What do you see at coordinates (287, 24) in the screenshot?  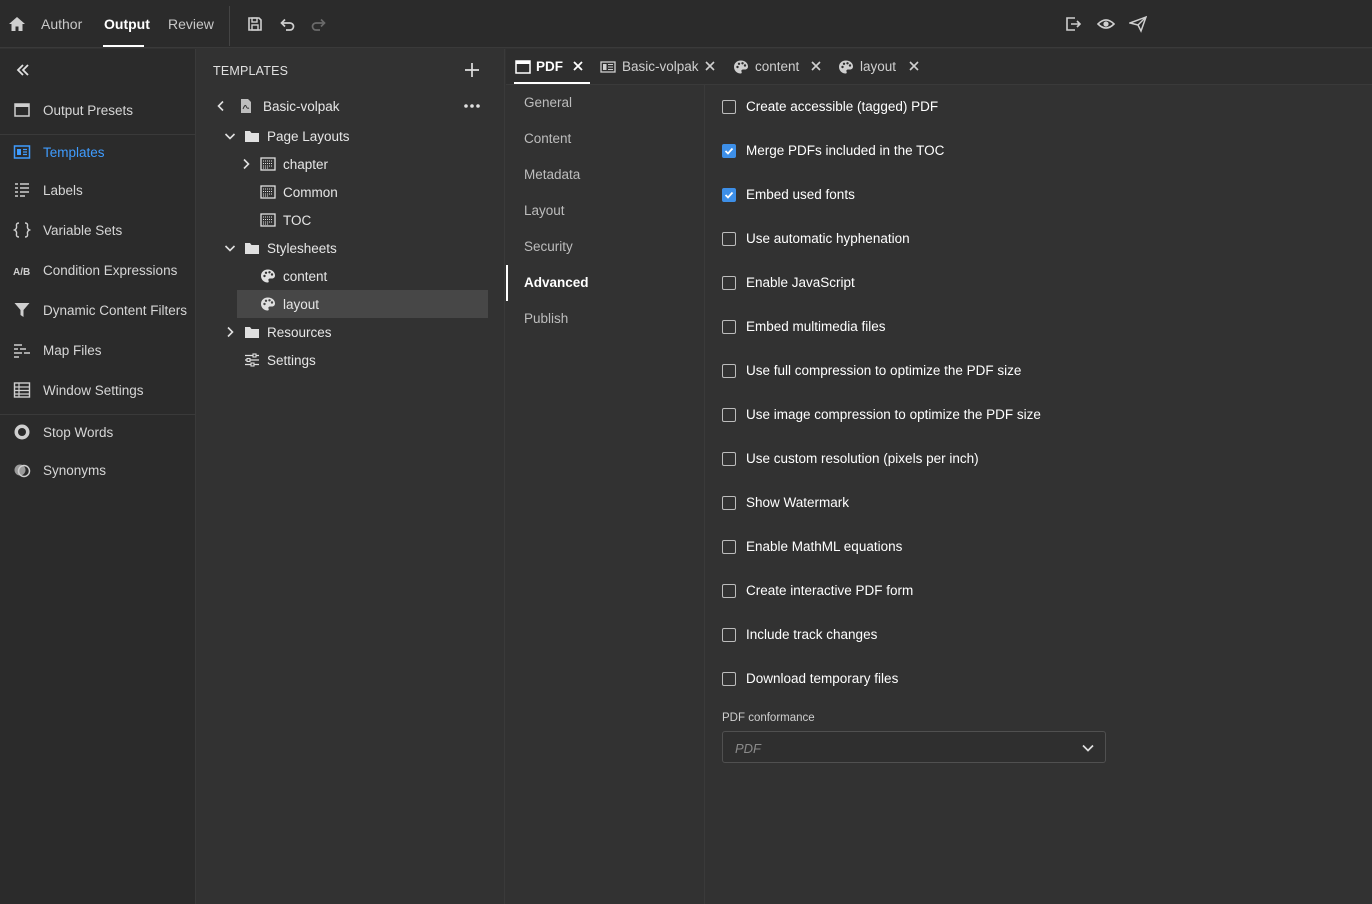 I see `undo-icon` at bounding box center [287, 24].